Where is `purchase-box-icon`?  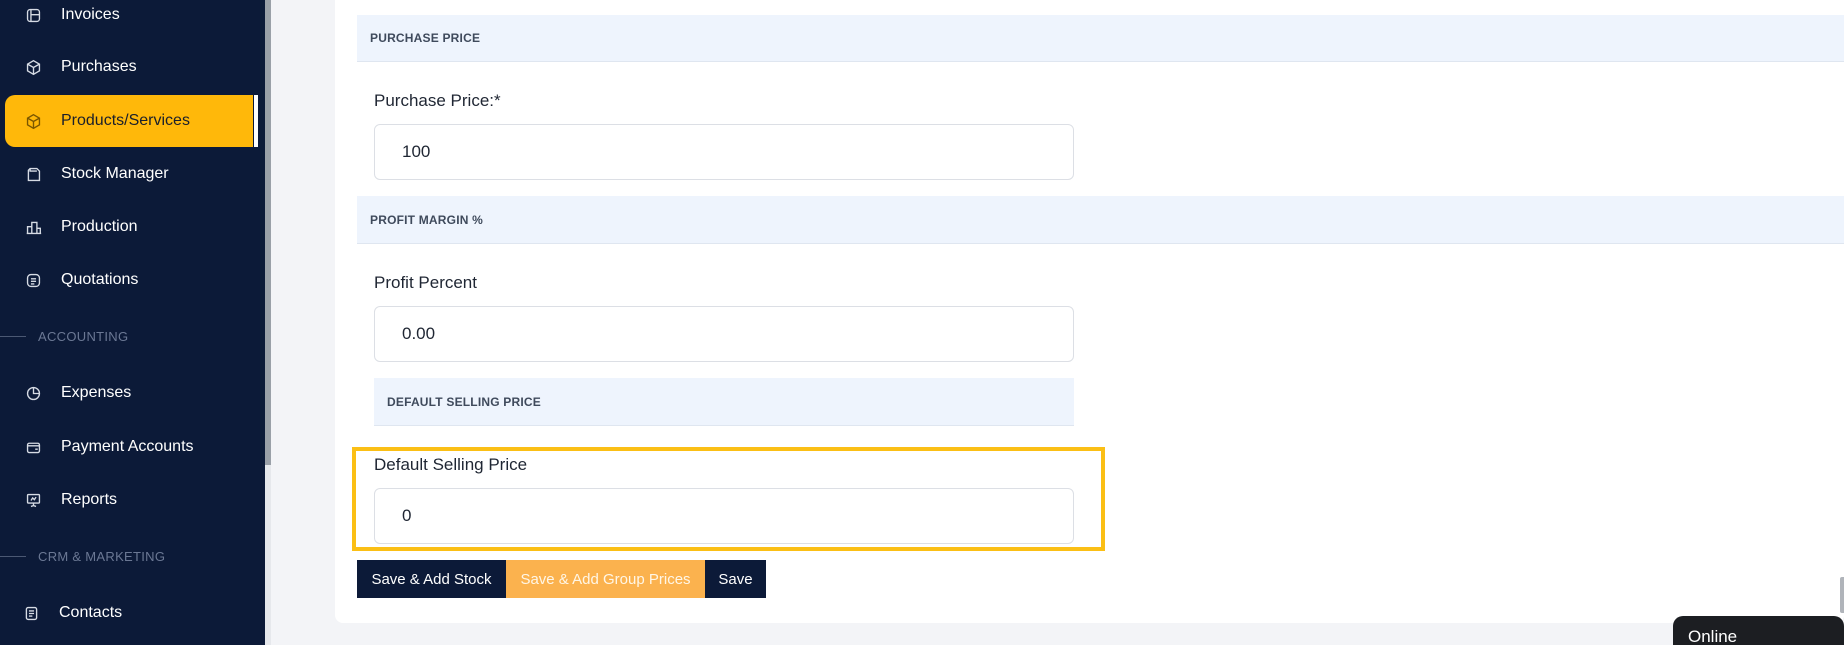 purchase-box-icon is located at coordinates (33, 67).